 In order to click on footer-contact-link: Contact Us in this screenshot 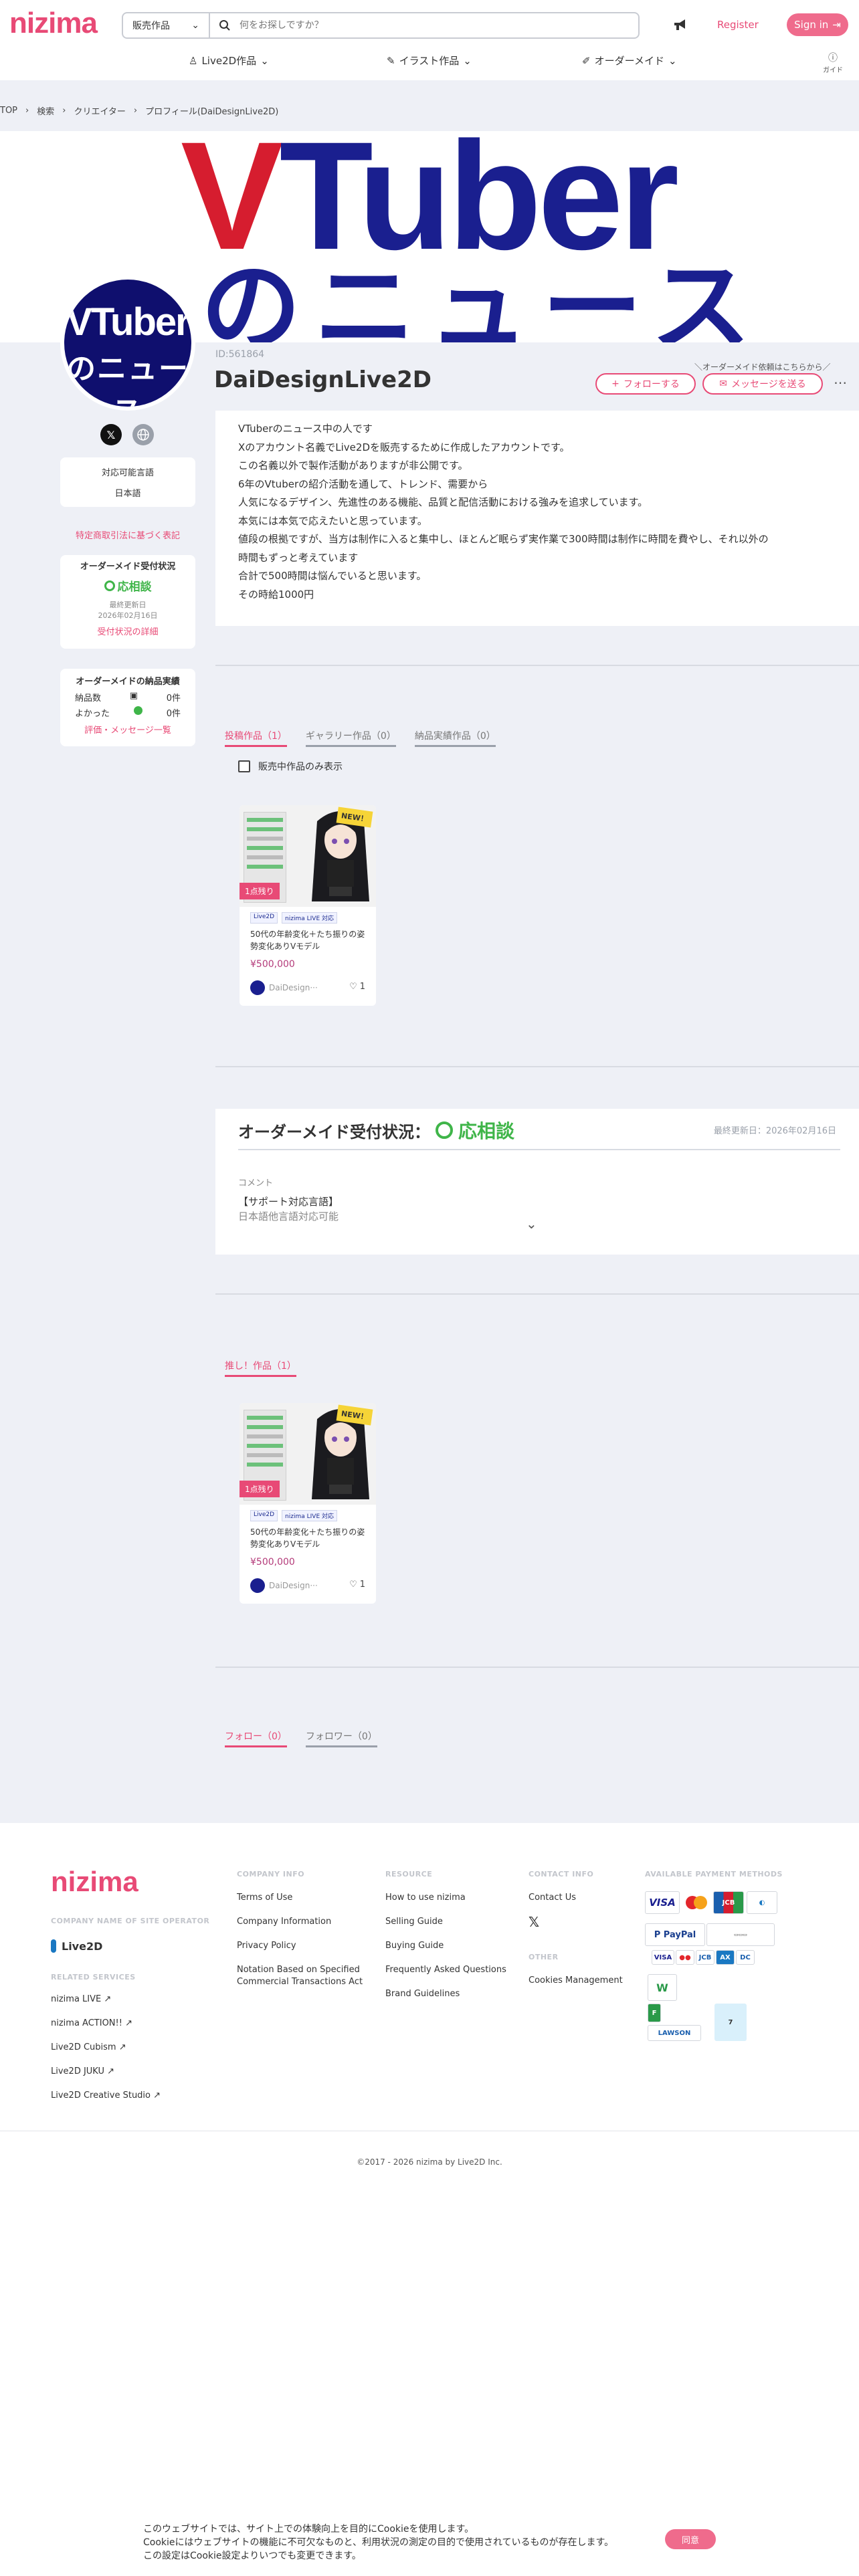, I will do `click(552, 1898)`.